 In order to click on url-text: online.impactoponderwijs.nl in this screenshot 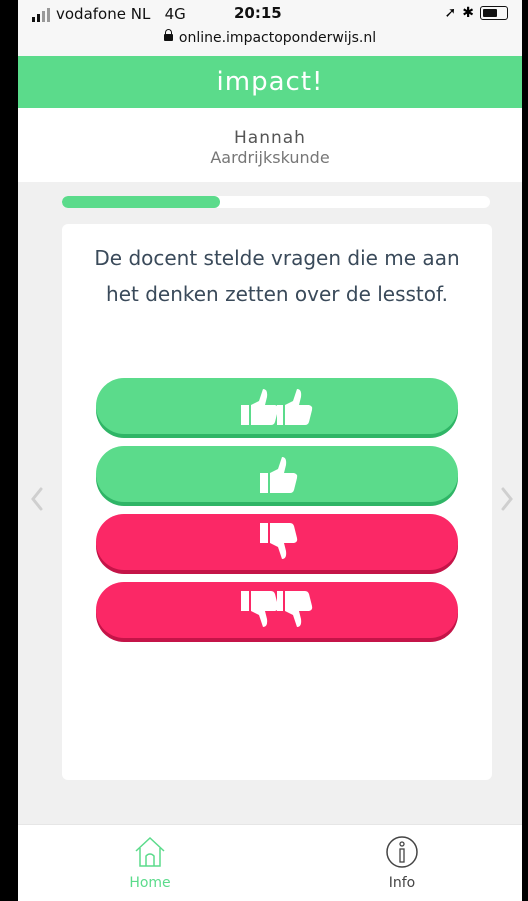, I will do `click(277, 38)`.